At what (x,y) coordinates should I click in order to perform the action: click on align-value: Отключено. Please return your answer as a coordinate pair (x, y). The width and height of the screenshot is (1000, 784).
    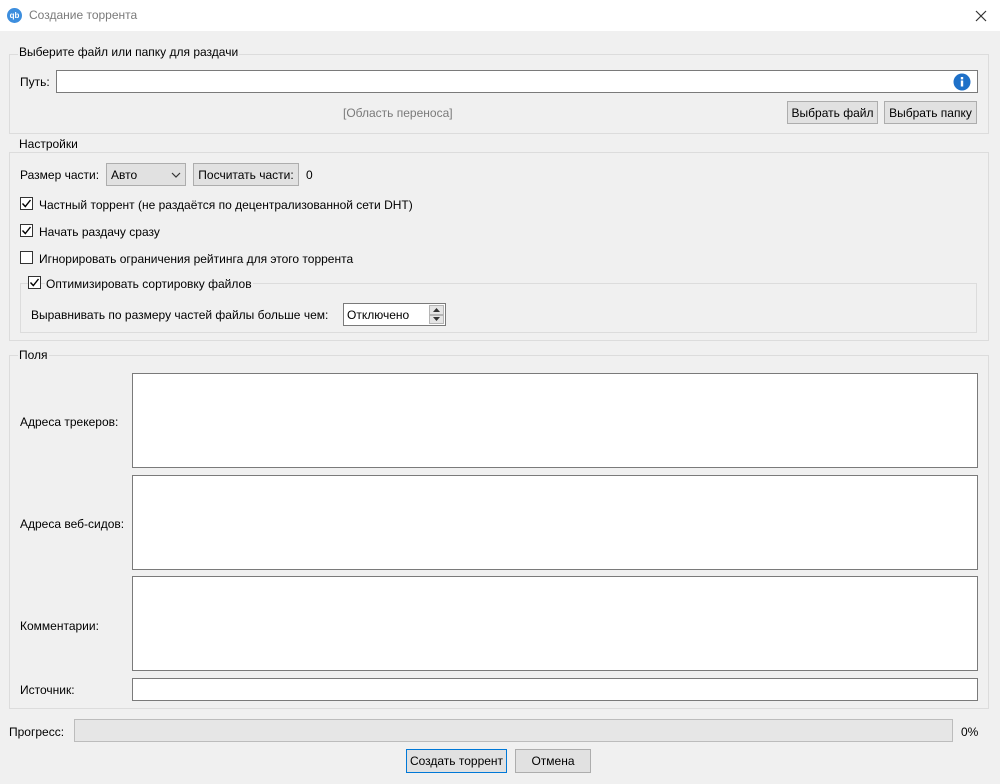
    Looking at the image, I should click on (378, 314).